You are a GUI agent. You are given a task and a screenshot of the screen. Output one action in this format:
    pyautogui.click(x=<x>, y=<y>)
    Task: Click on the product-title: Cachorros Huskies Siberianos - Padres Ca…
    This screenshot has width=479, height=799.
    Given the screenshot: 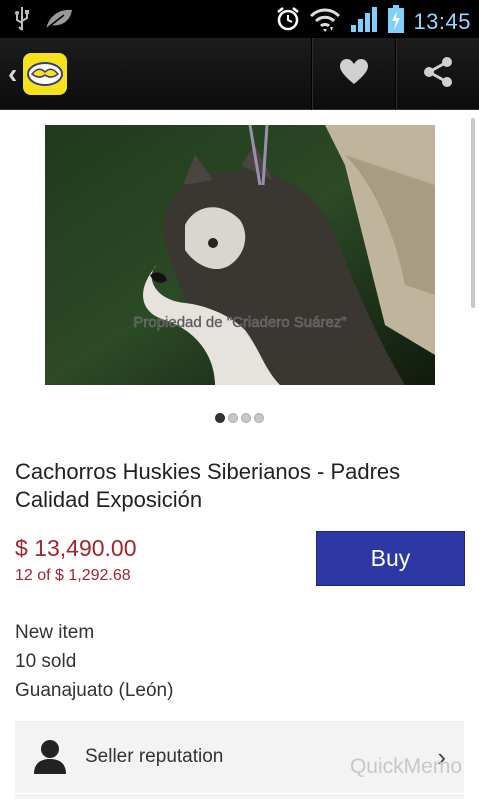 What is the action you would take?
    pyautogui.click(x=208, y=485)
    